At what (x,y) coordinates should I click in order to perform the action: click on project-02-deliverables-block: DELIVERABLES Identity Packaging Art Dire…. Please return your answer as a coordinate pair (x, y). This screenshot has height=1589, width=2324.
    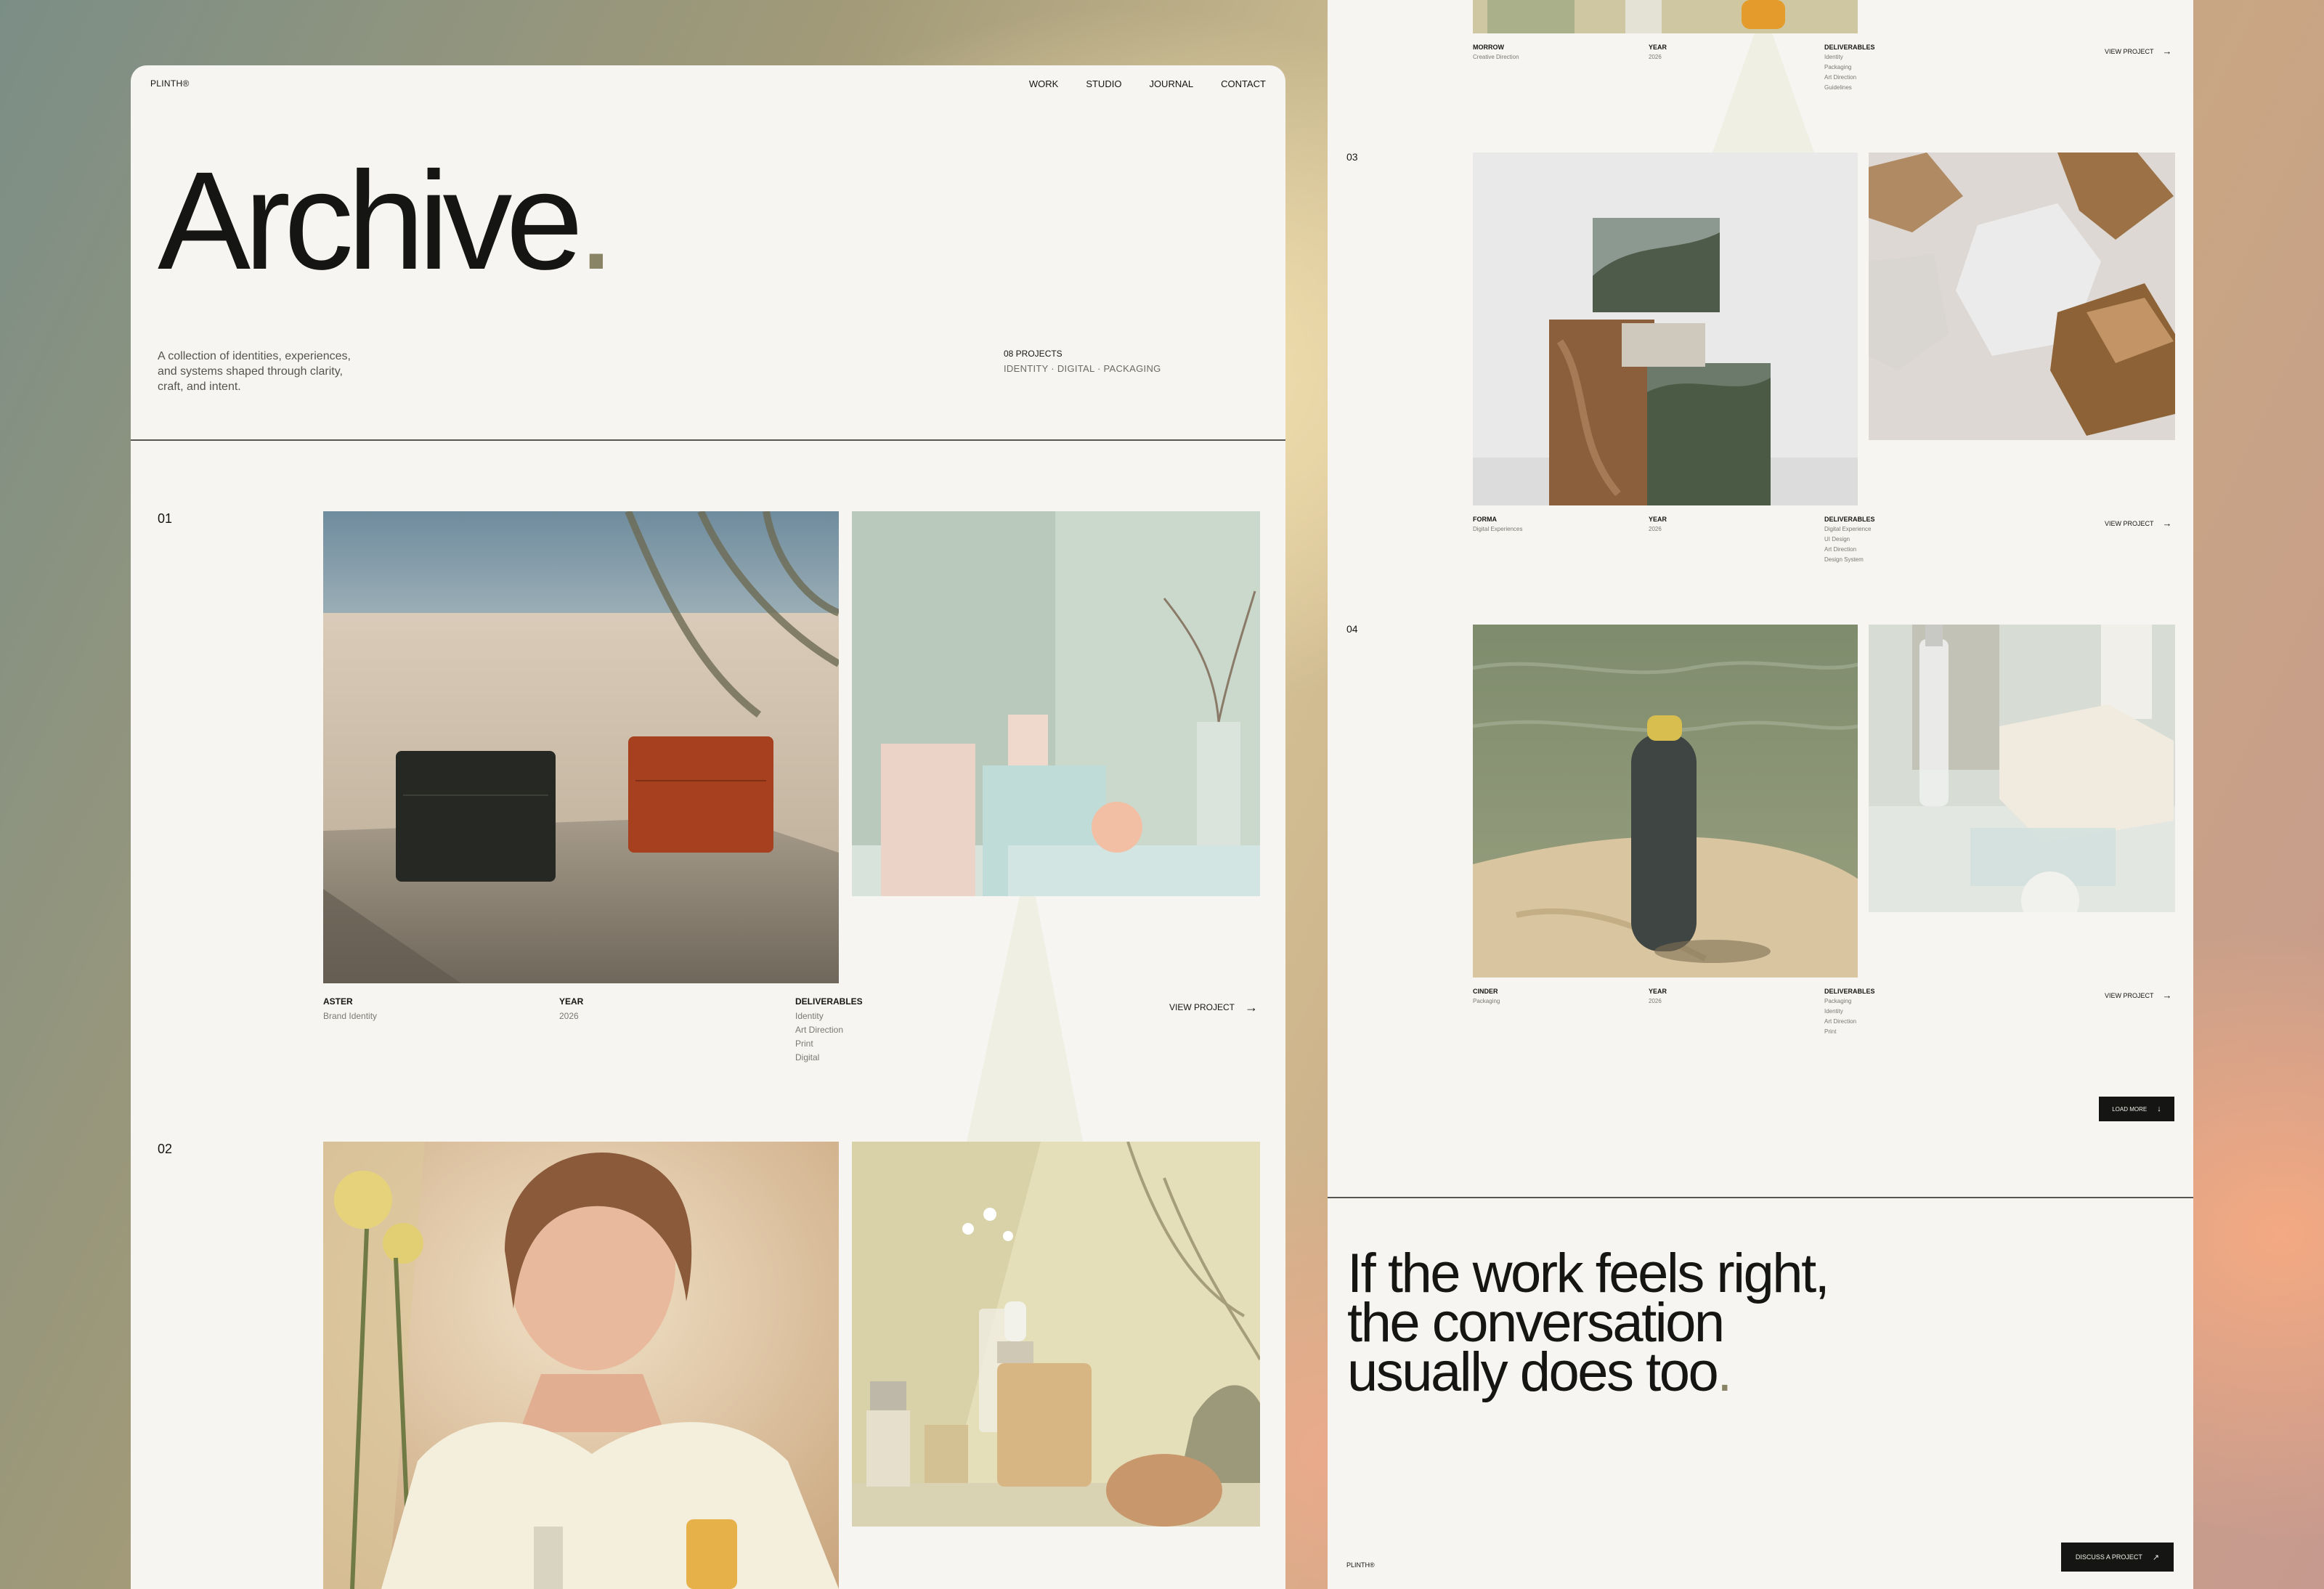
    Looking at the image, I should click on (1849, 68).